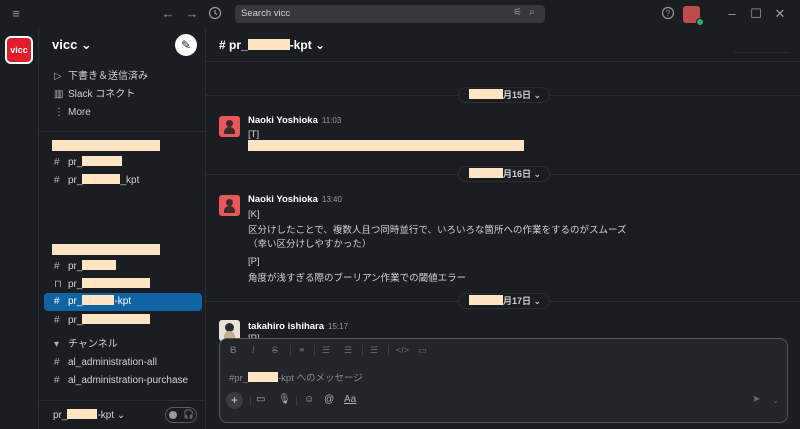 The width and height of the screenshot is (800, 429). I want to click on help-icon: ?, so click(668, 14).